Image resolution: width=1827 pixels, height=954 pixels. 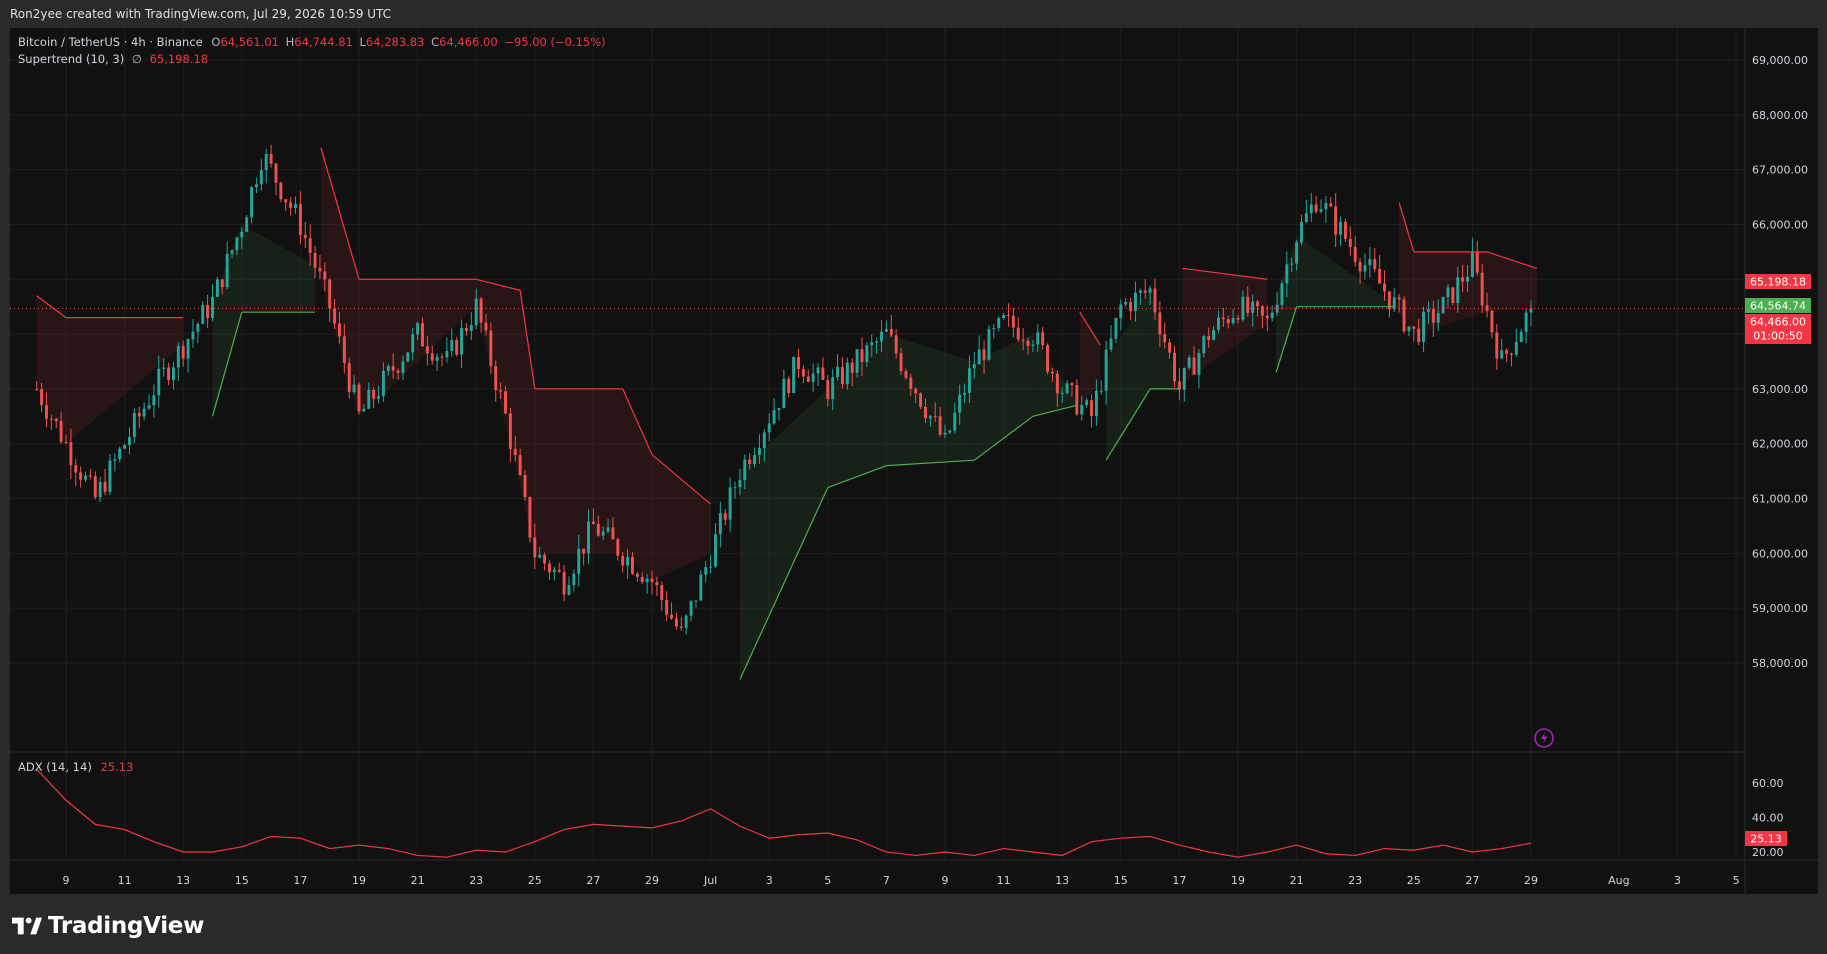 I want to click on alert-marker, so click(x=1544, y=738).